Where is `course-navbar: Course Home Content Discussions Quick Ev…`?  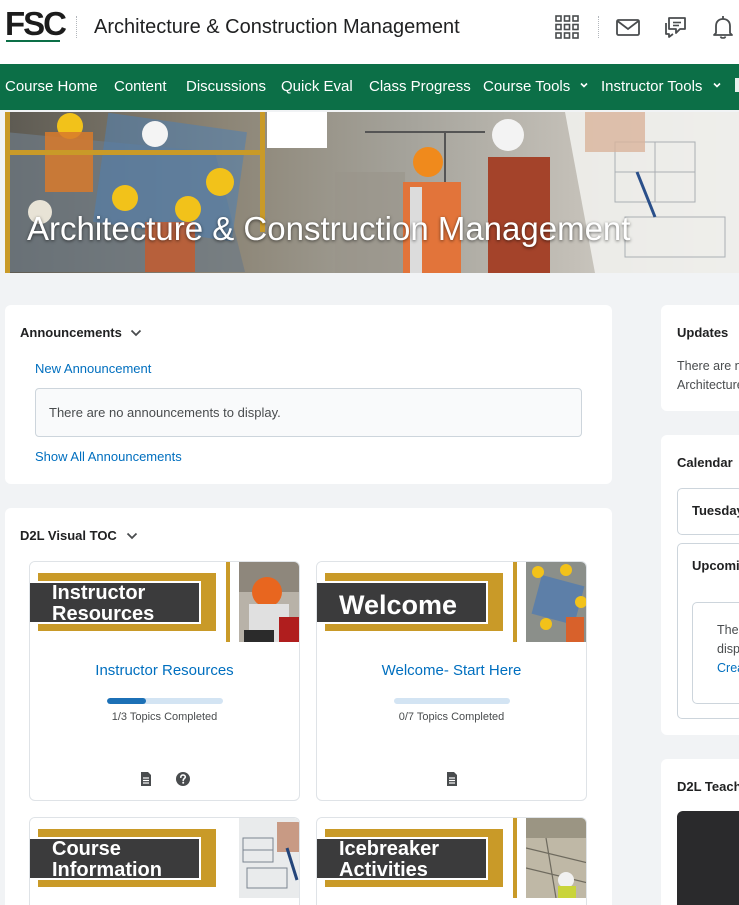
course-navbar: Course Home Content Discussions Quick Ev… is located at coordinates (369, 87).